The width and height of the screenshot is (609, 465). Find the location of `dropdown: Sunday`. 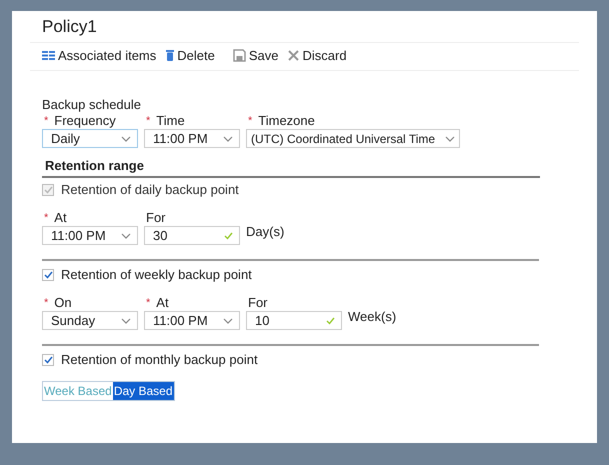

dropdown: Sunday is located at coordinates (90, 320).